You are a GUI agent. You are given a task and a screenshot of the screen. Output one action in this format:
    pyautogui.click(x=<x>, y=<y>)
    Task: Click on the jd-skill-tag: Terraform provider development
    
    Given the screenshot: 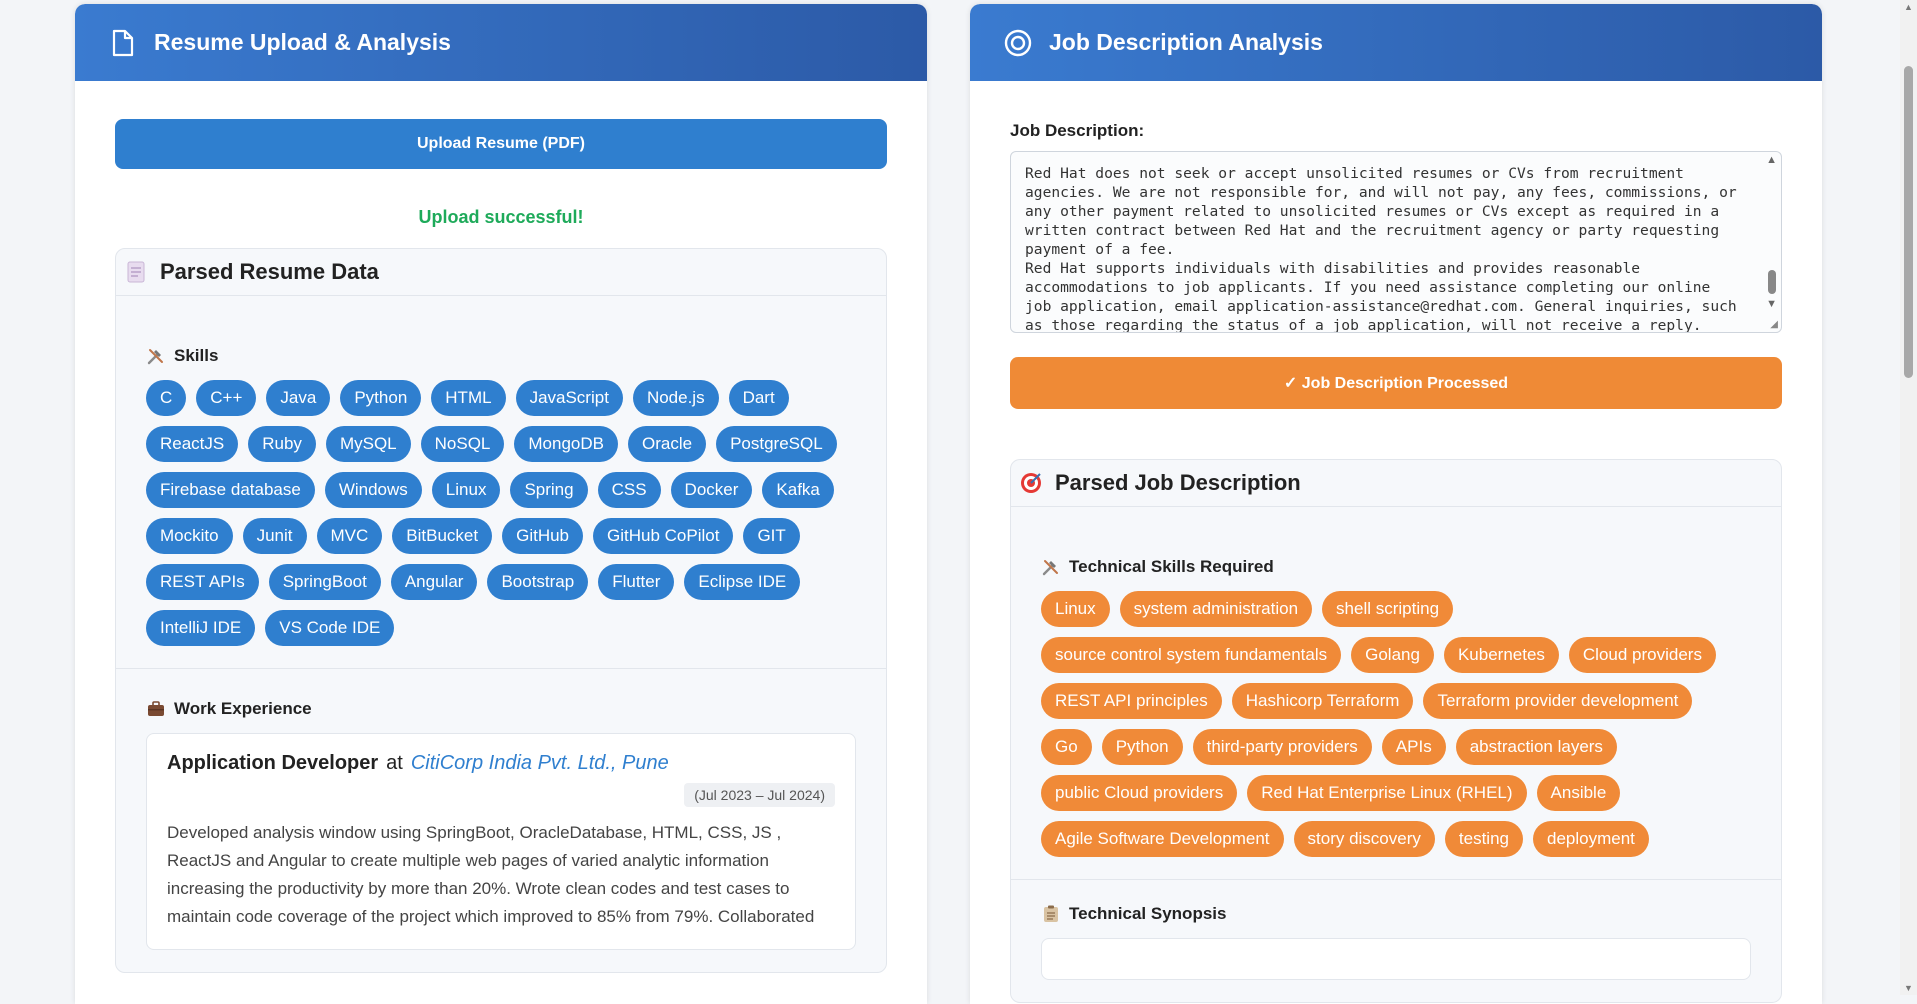 What is the action you would take?
    pyautogui.click(x=1558, y=701)
    